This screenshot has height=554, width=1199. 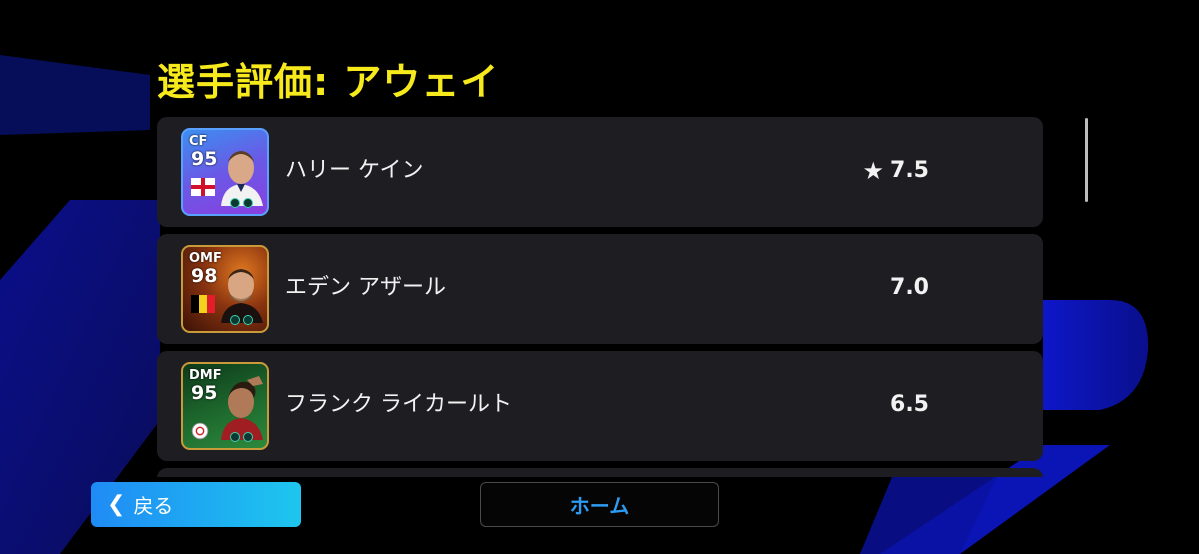 I want to click on player-position: OMF, so click(x=205, y=258).